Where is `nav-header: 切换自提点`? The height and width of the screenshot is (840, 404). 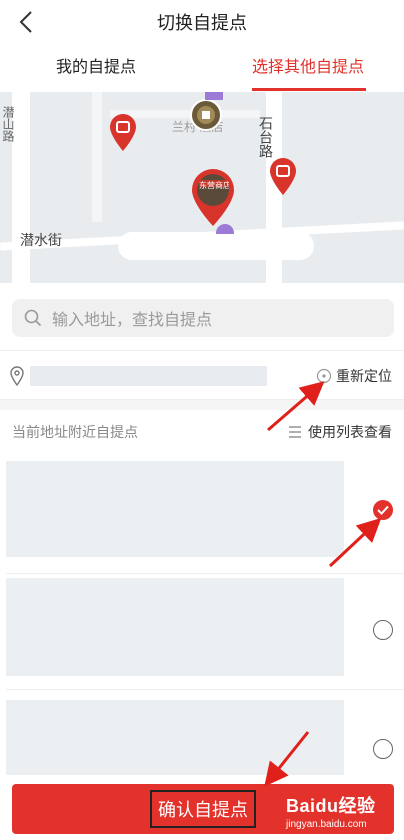
nav-header: 切换自提点 is located at coordinates (202, 22).